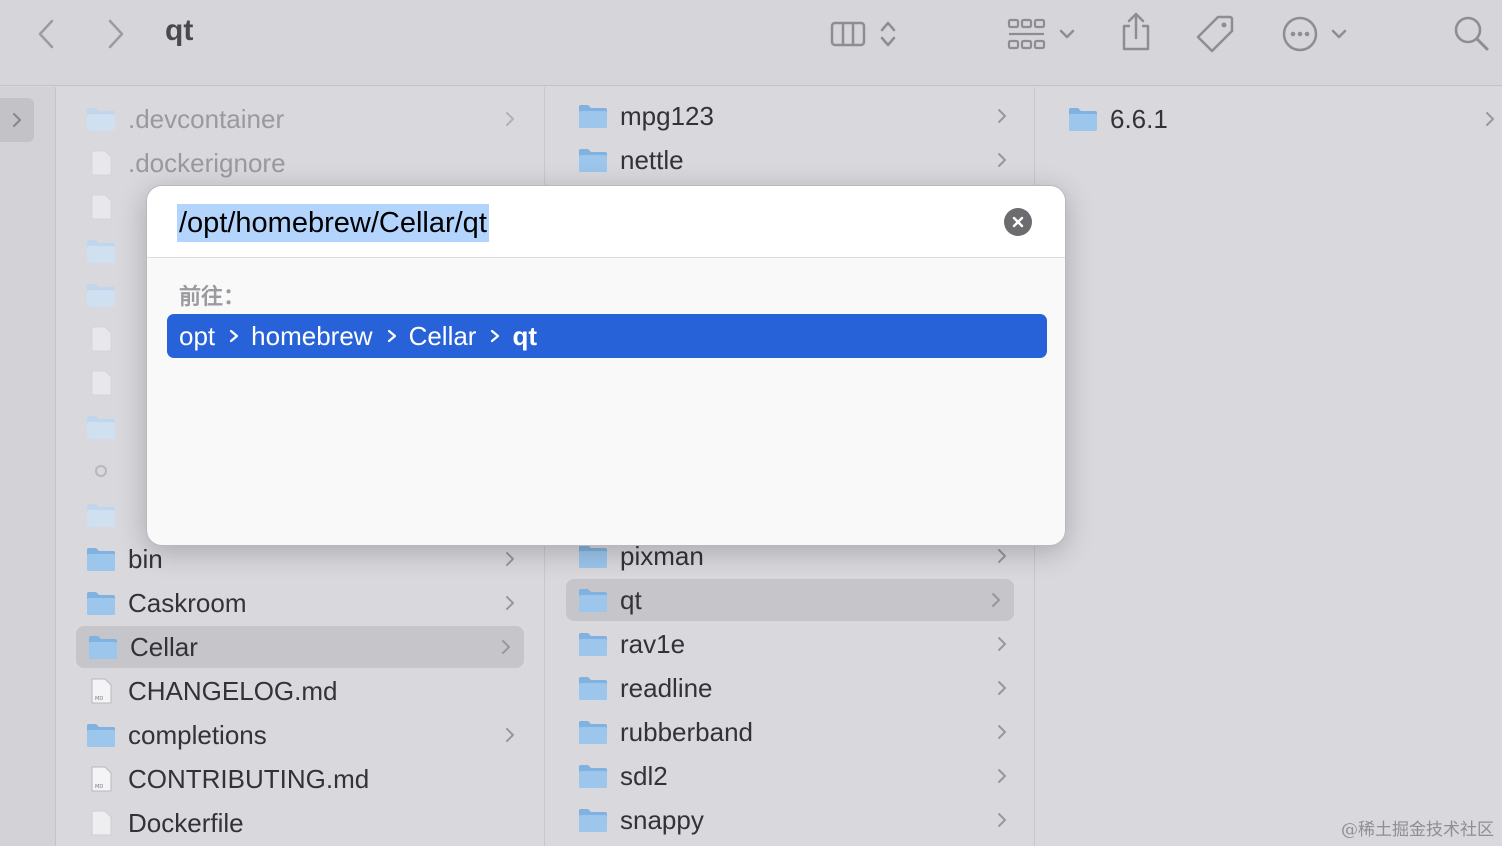 The height and width of the screenshot is (846, 1502). Describe the element at coordinates (1300, 34) in the screenshot. I see `more-icon` at that location.